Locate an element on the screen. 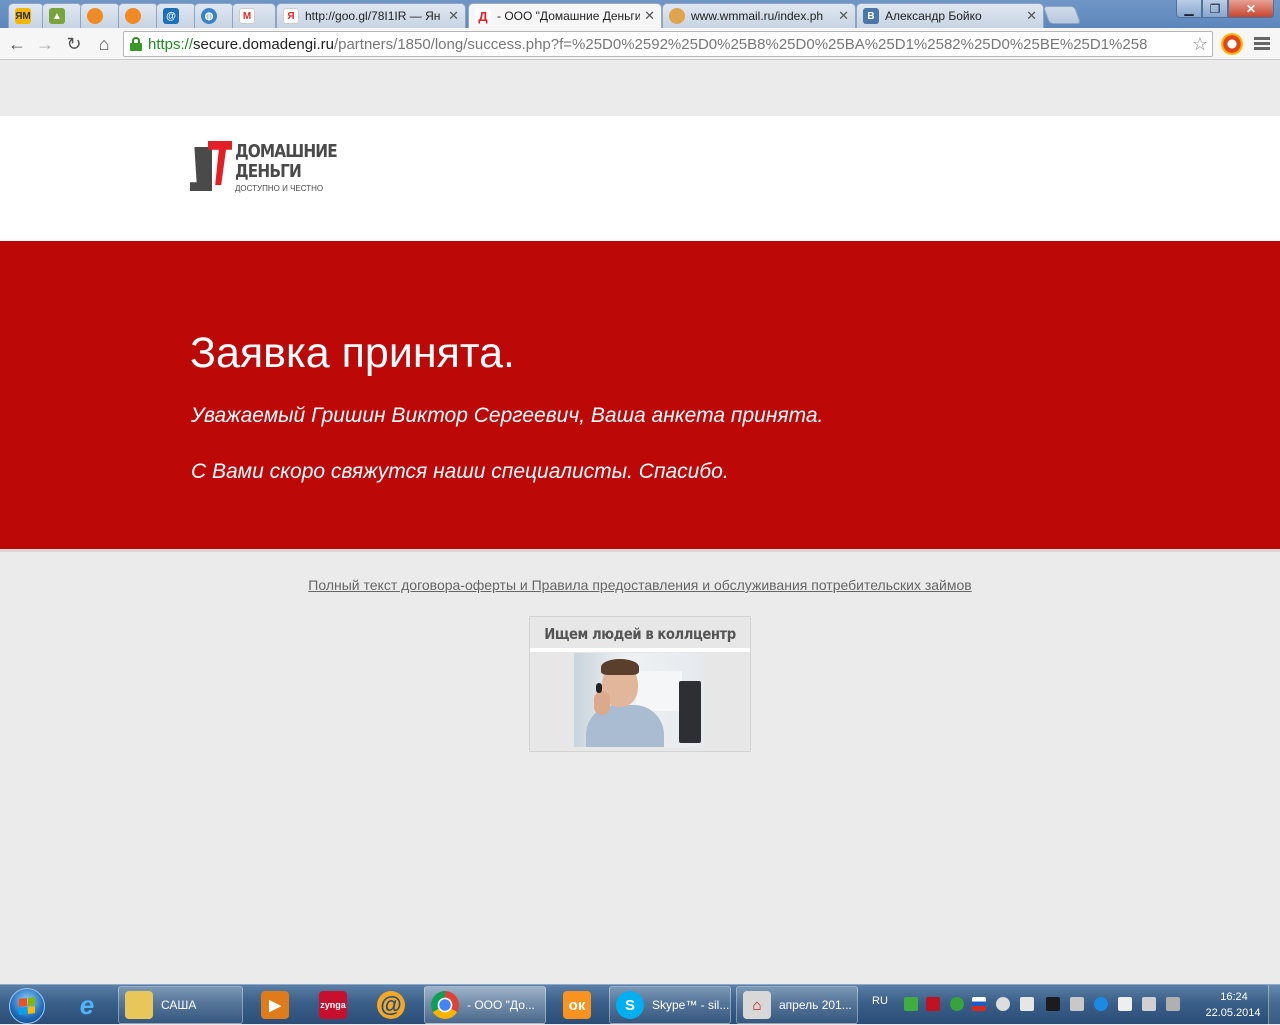 Image resolution: width=1280 pixels, height=1025 pixels. yandex-market-icon: ЯМ is located at coordinates (23, 16).